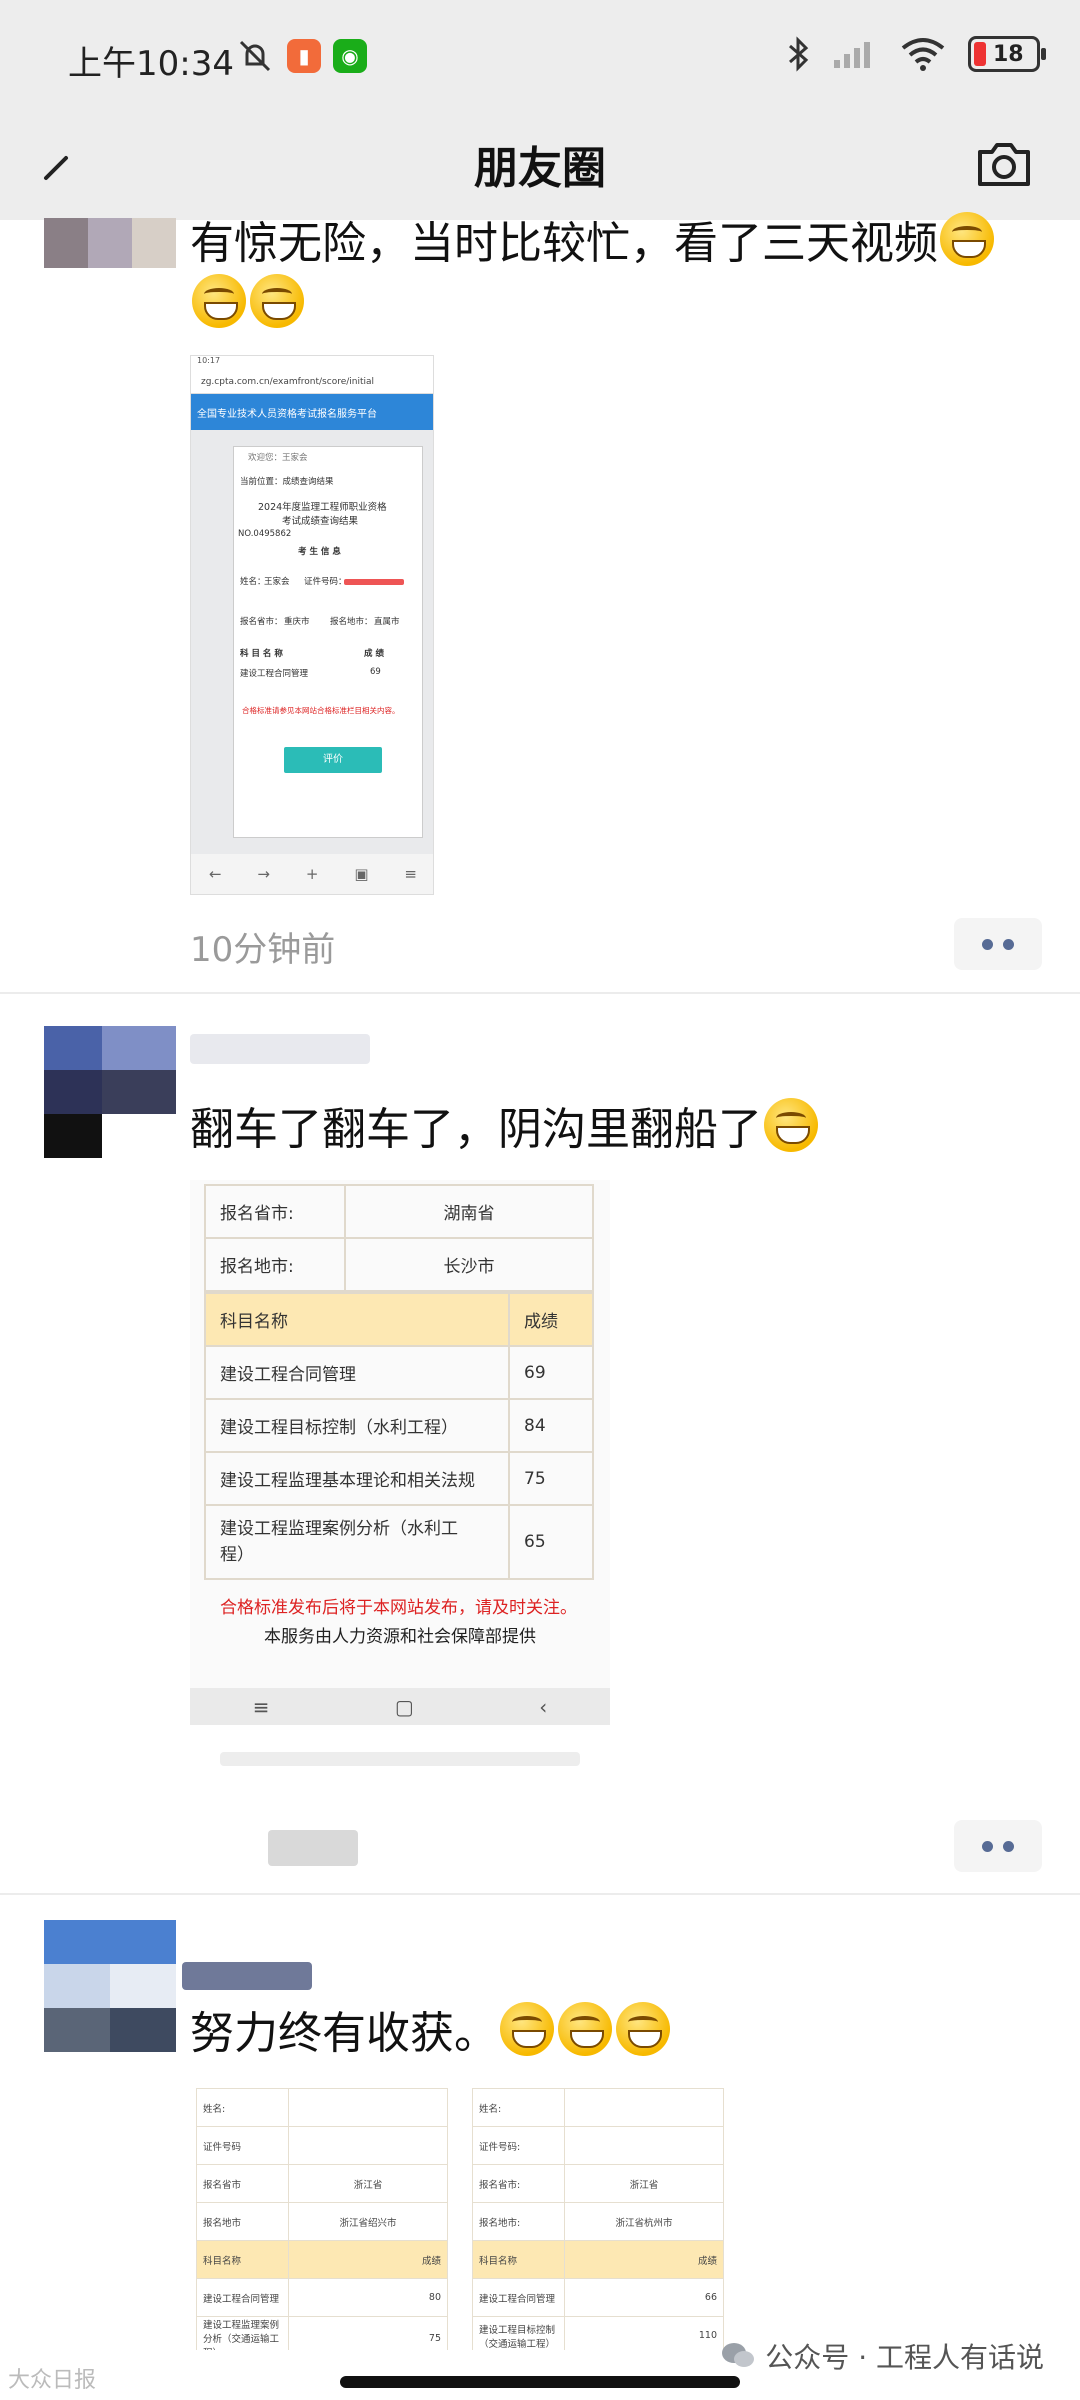  What do you see at coordinates (551, 1425) in the screenshot?
I see `subject-score: 84` at bounding box center [551, 1425].